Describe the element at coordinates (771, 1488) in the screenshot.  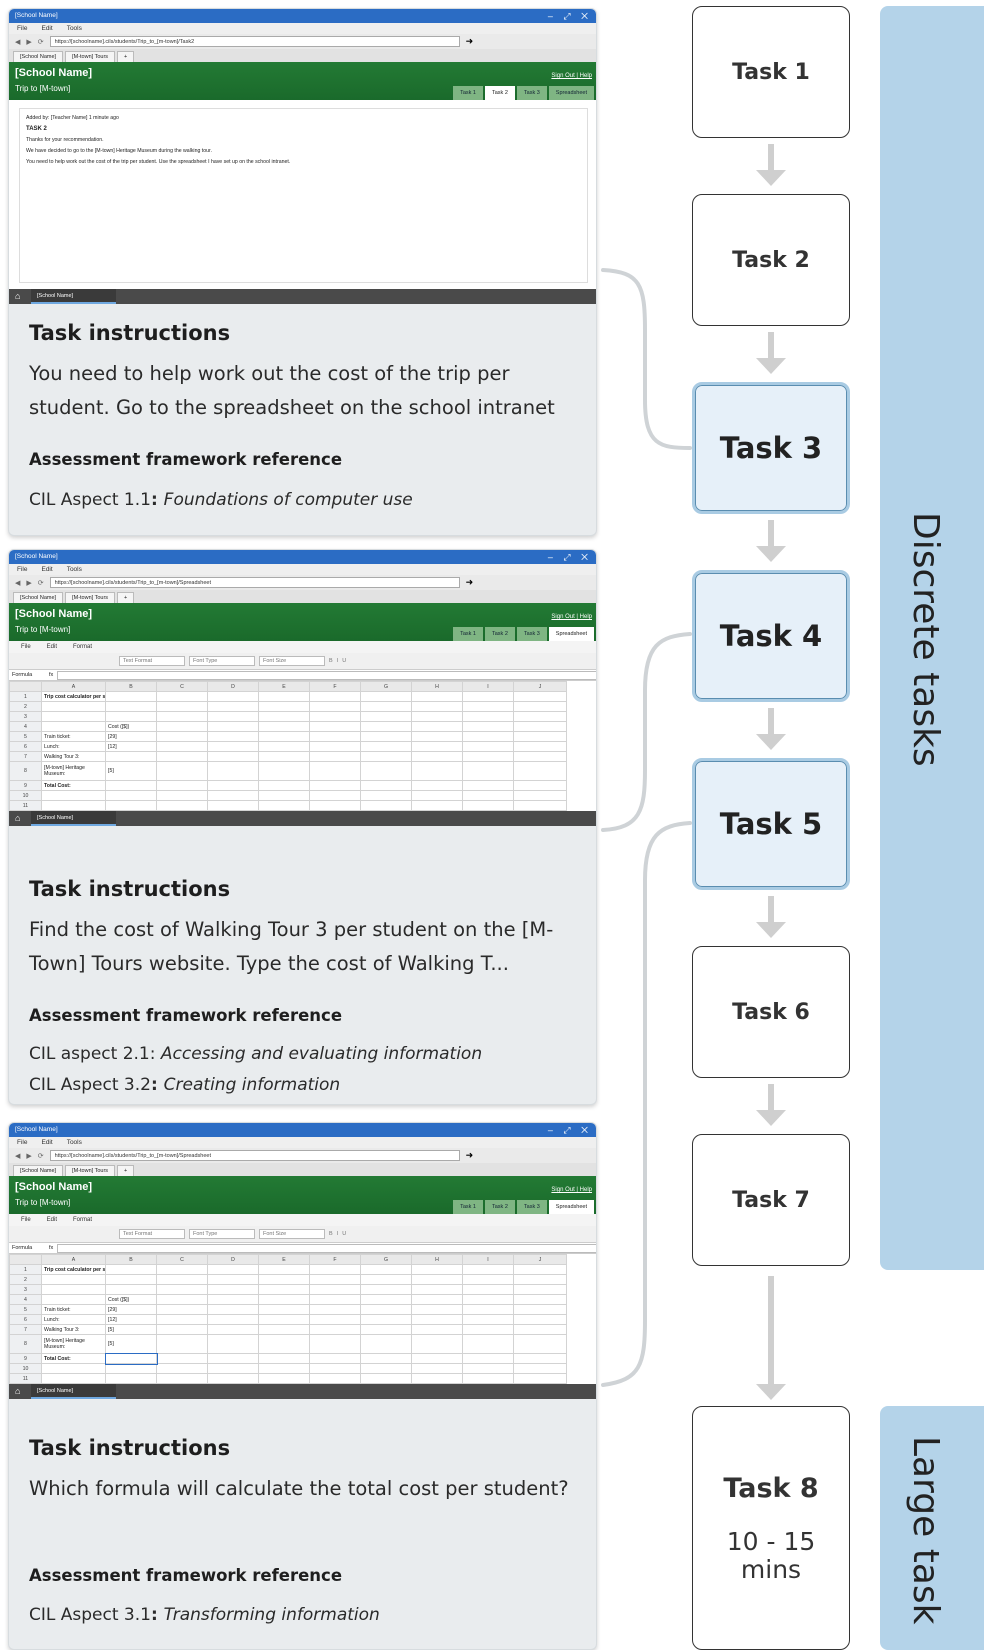
I see `task-8-label: Task 8` at that location.